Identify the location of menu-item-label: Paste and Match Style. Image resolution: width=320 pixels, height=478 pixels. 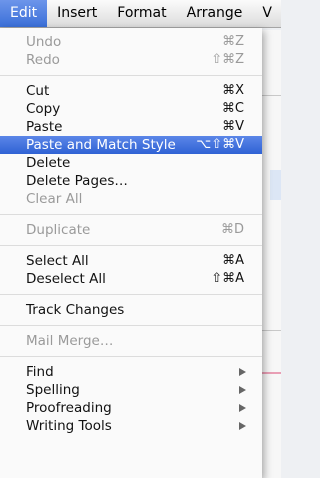
(101, 145).